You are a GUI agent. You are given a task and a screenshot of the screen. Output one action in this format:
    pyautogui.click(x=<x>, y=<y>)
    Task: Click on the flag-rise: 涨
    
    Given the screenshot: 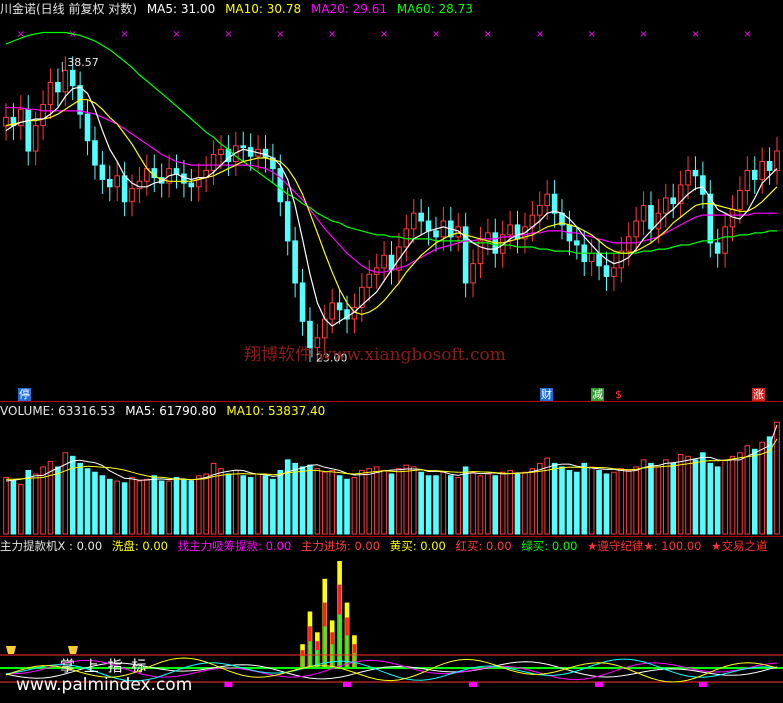 What is the action you would take?
    pyautogui.click(x=758, y=394)
    